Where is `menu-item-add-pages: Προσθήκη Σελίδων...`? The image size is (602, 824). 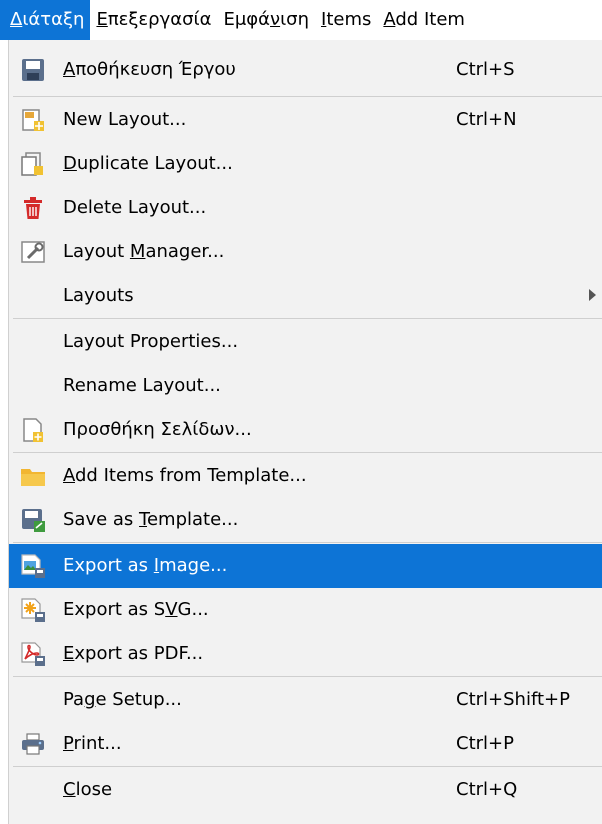
menu-item-add-pages: Προσθήκη Σελίδων... is located at coordinates (305, 430).